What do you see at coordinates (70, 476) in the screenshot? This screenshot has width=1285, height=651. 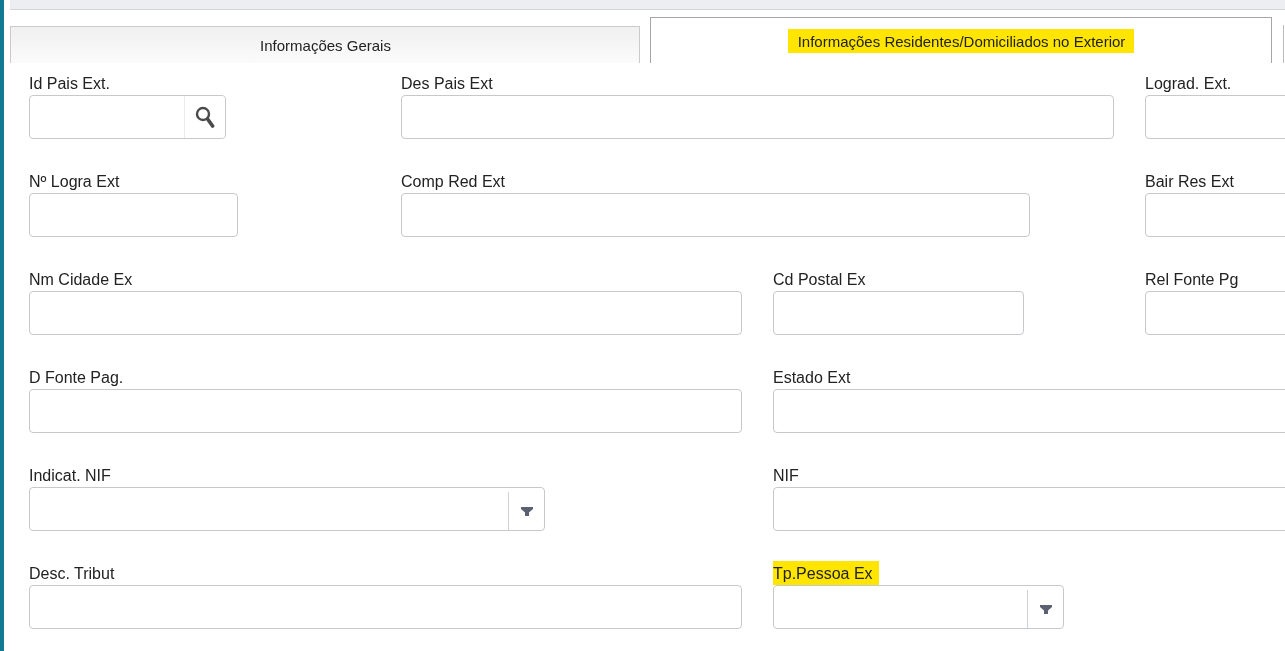 I see `field-label: Indicat. NIF` at bounding box center [70, 476].